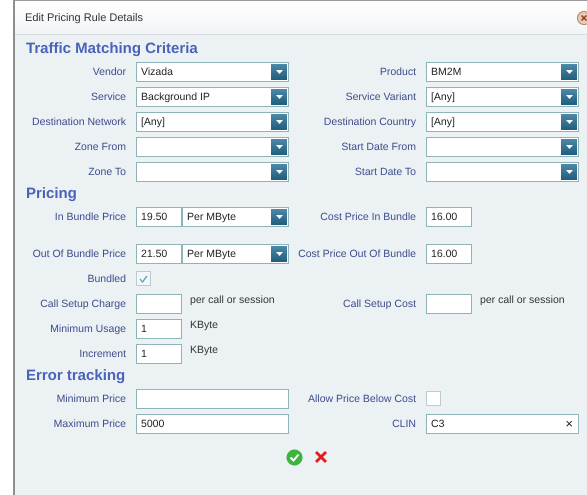 The width and height of the screenshot is (587, 495). What do you see at coordinates (91, 398) in the screenshot?
I see `field-label: Minimum Price` at bounding box center [91, 398].